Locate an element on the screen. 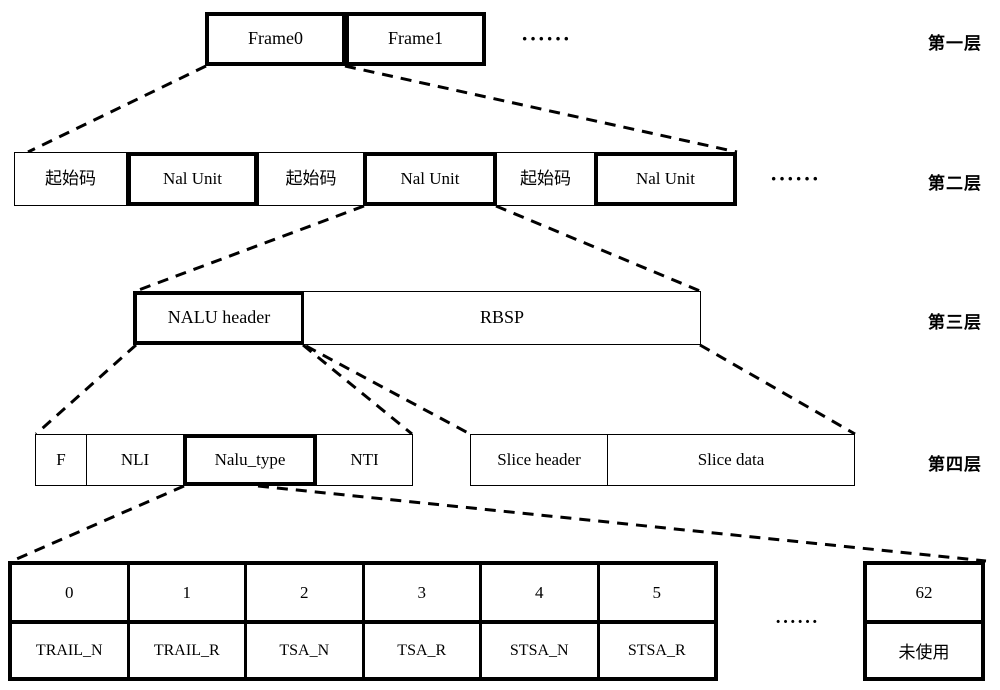 Image resolution: width=1000 pixels, height=690 pixels. table-cell-id: 1 is located at coordinates (188, 592).